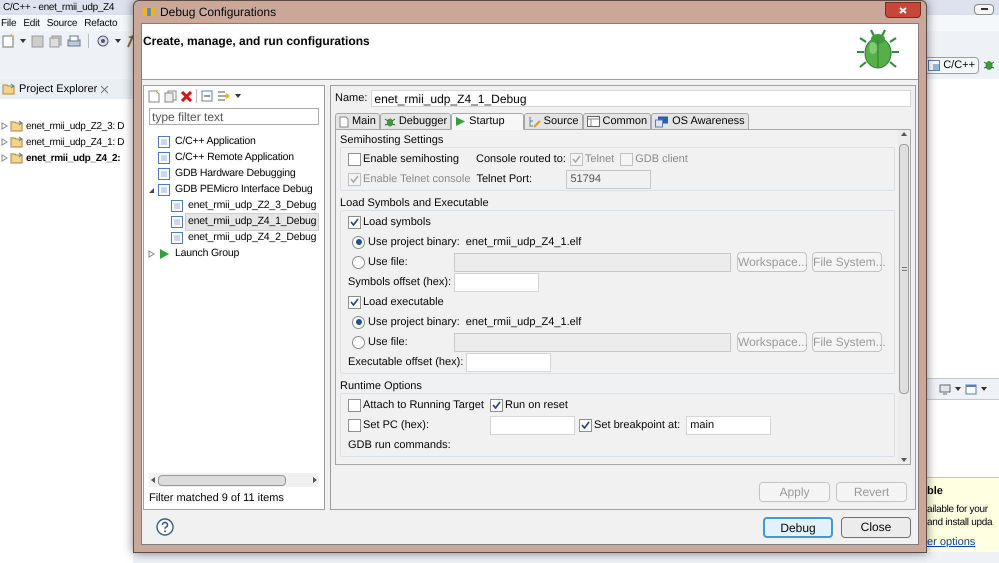 The image size is (999, 563). What do you see at coordinates (798, 527) in the screenshot?
I see `dialog-button: Debug` at bounding box center [798, 527].